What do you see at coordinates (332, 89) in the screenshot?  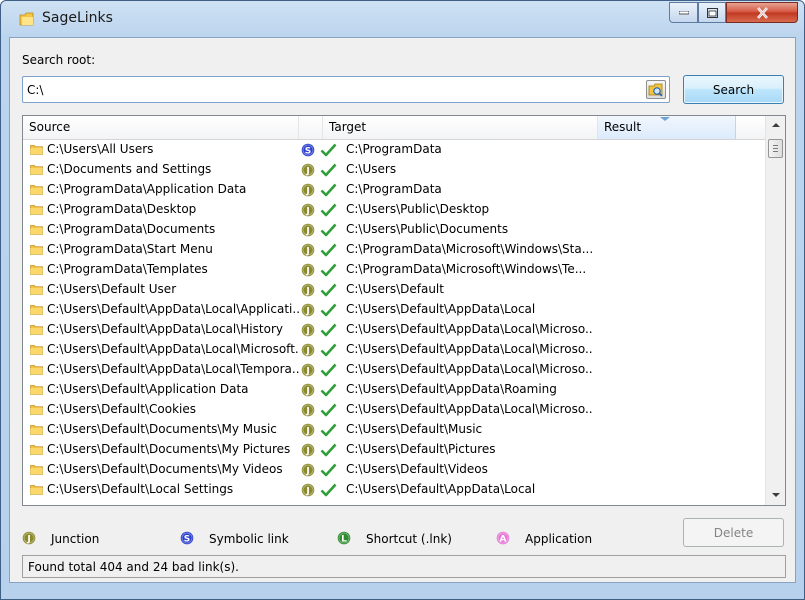 I see `search-root-input` at bounding box center [332, 89].